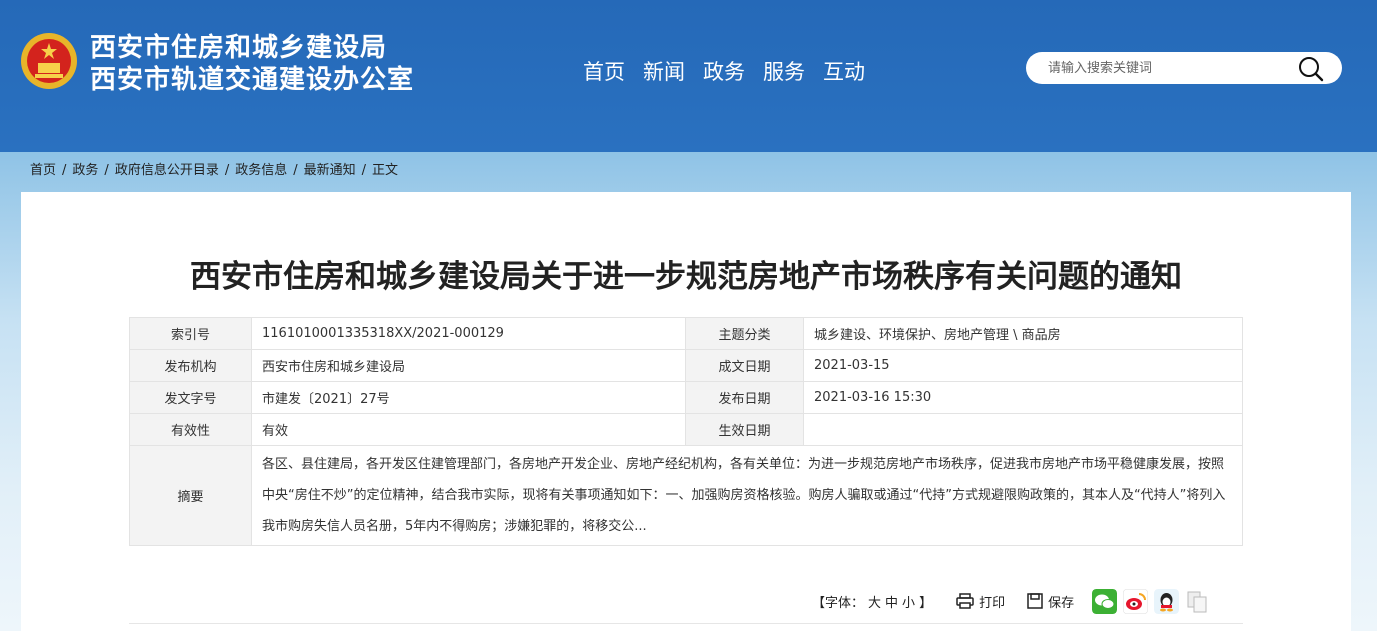 The width and height of the screenshot is (1377, 631). What do you see at coordinates (686, 623) in the screenshot?
I see `divider` at bounding box center [686, 623].